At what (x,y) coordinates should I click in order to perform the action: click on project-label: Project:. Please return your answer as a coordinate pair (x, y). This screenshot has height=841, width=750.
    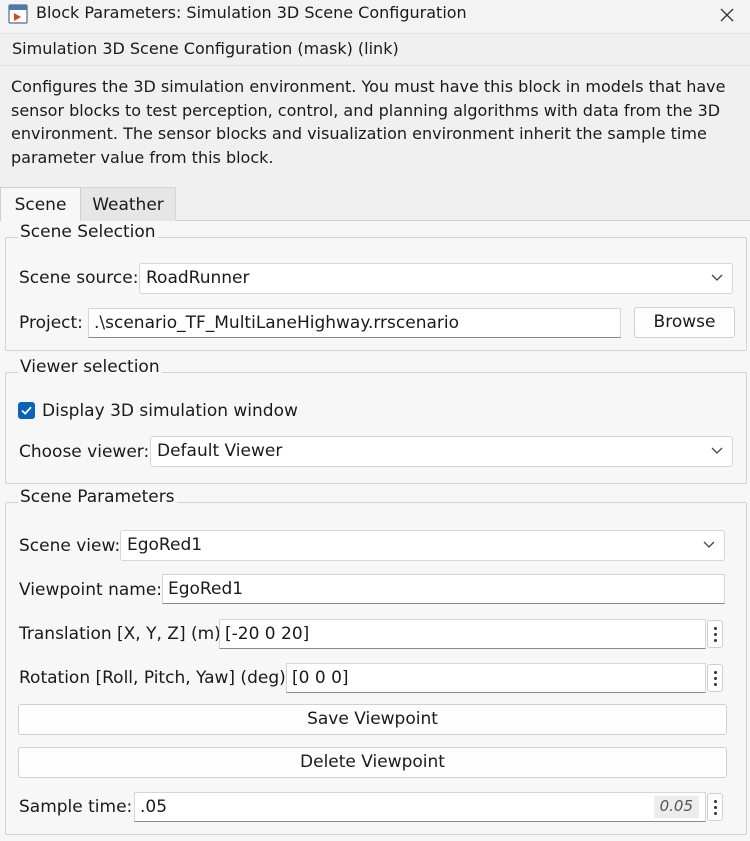
    Looking at the image, I should click on (51, 323).